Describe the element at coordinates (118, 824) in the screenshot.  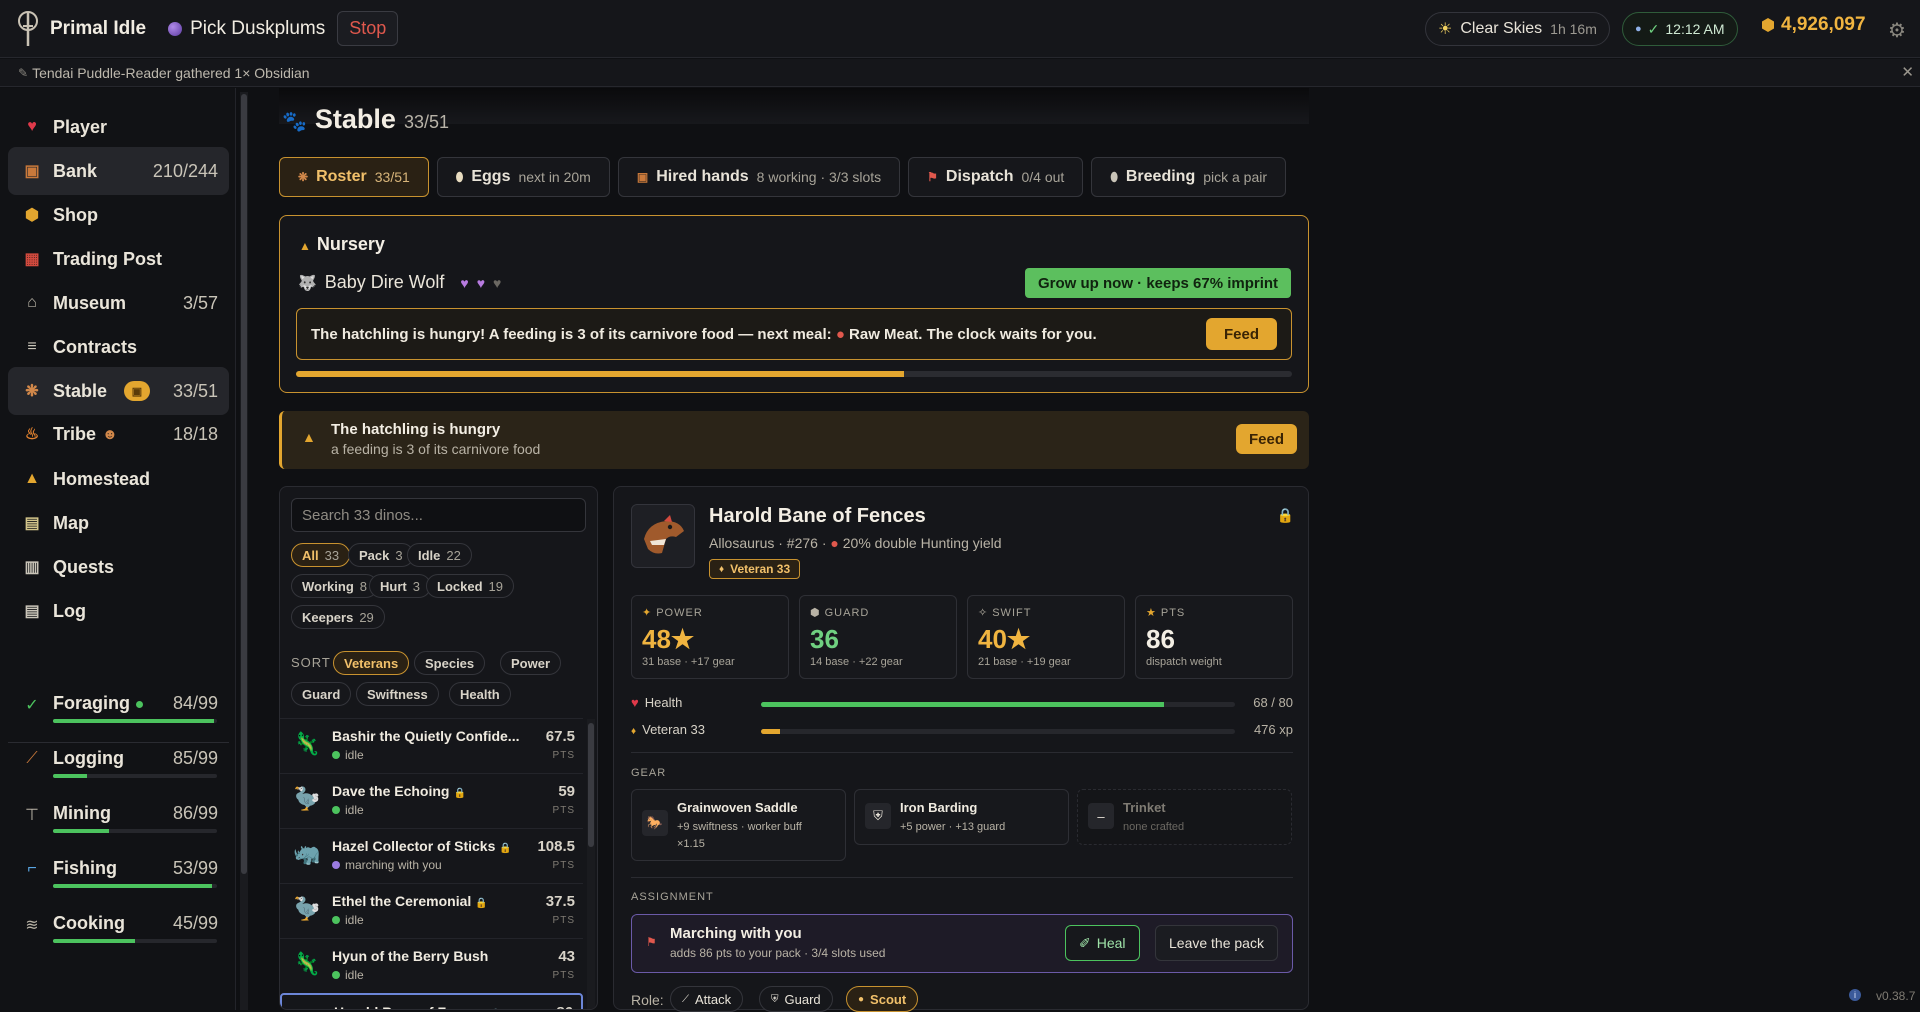
I see `sidebar-skill-mining: ⊤ Mining 86/99` at that location.